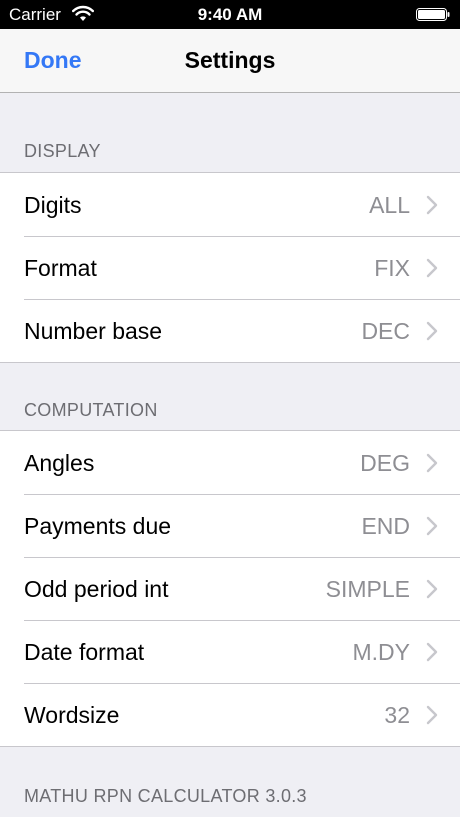 This screenshot has width=460, height=817. What do you see at coordinates (230, 714) in the screenshot?
I see `setting-row-wordsize: Wordsize 32` at bounding box center [230, 714].